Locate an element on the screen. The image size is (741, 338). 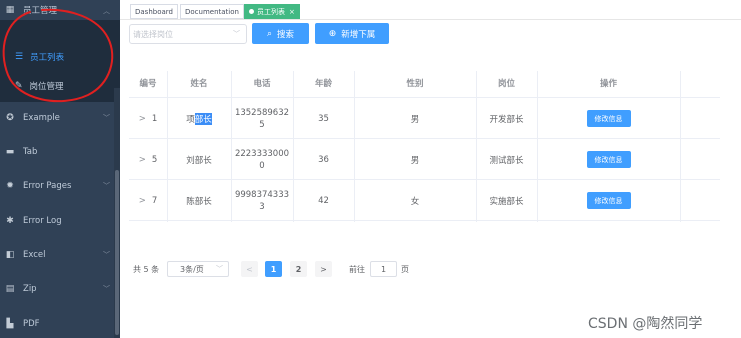
sidebar-item-label: PDF is located at coordinates (31, 324).